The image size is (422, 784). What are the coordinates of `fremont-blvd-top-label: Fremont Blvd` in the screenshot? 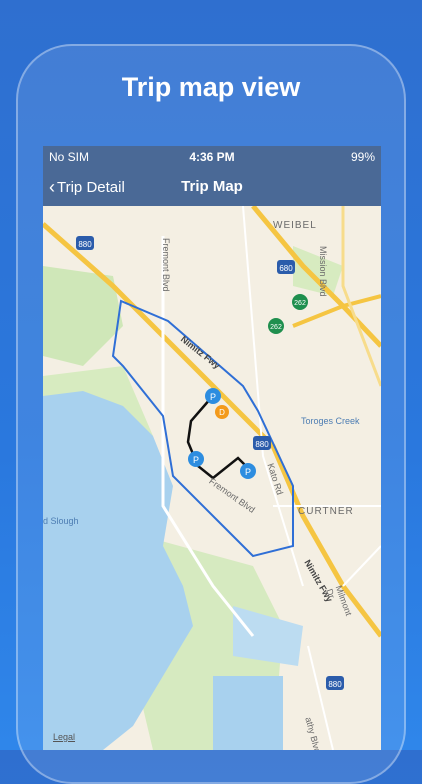 It's located at (166, 265).